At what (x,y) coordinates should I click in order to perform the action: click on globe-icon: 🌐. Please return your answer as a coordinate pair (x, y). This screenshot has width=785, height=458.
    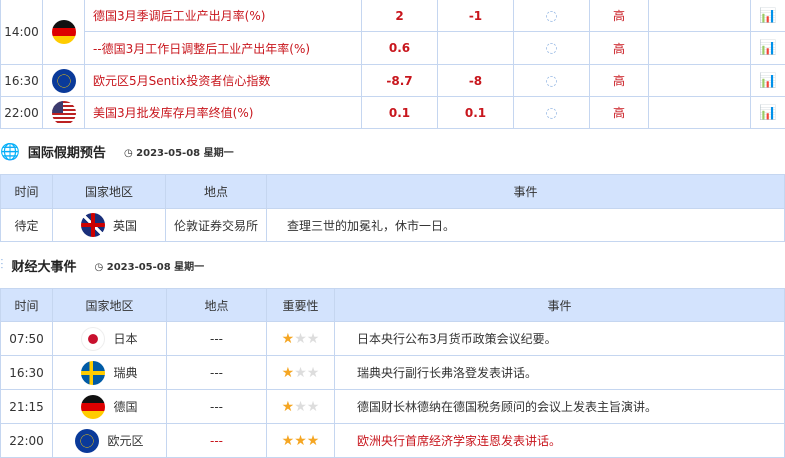
    Looking at the image, I should click on (10, 151).